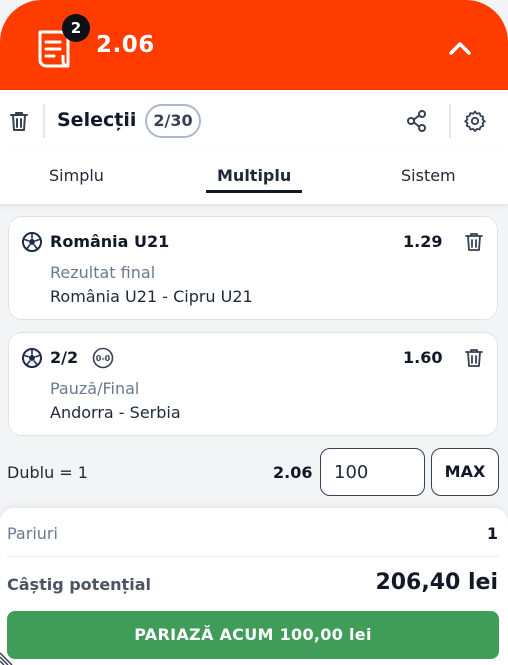  I want to click on selections-bar: Selecții 2/30, so click(254, 121).